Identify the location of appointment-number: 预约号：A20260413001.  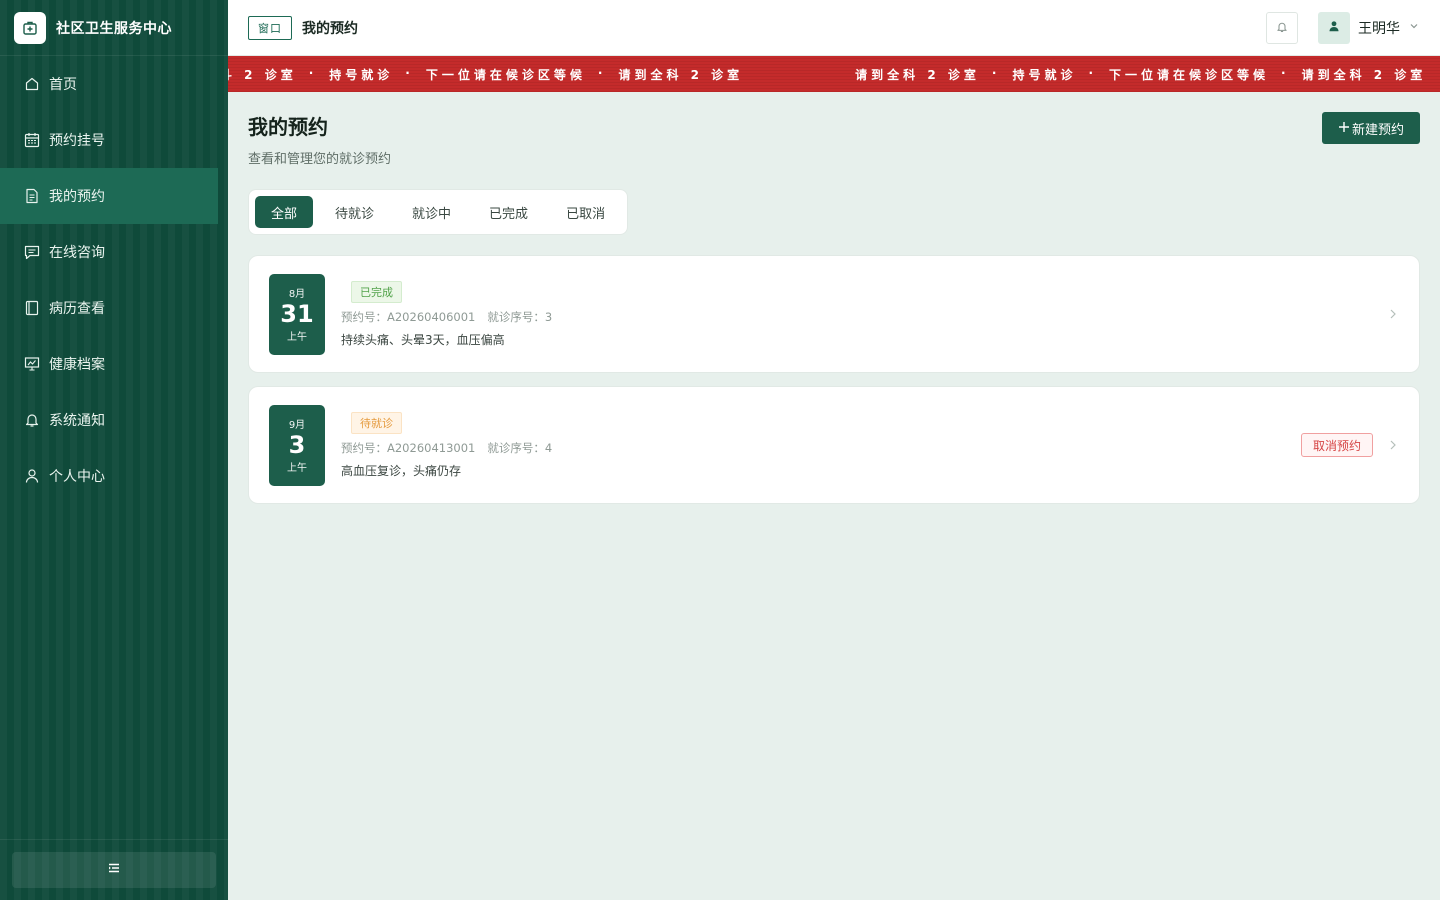
(408, 448).